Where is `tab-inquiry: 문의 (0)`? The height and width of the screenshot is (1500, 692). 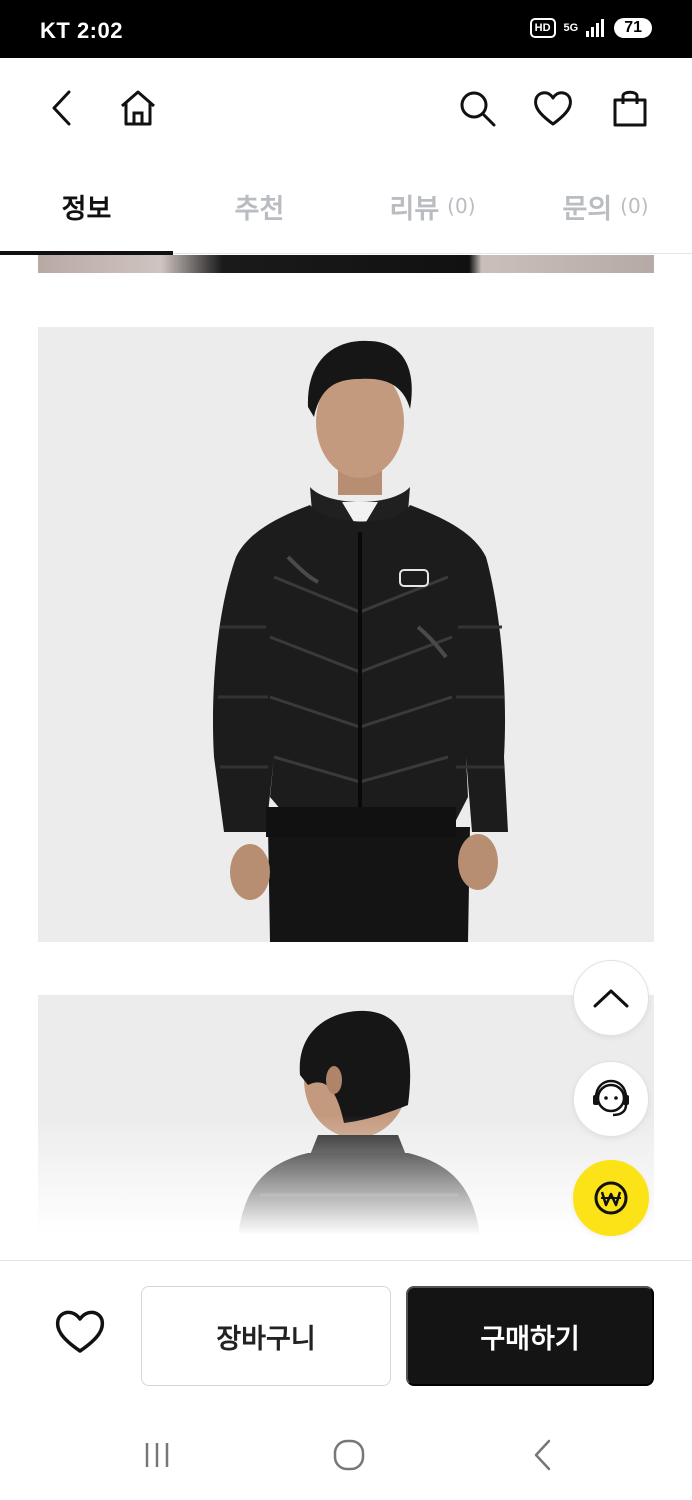
tab-inquiry: 문의 (0) is located at coordinates (605, 206).